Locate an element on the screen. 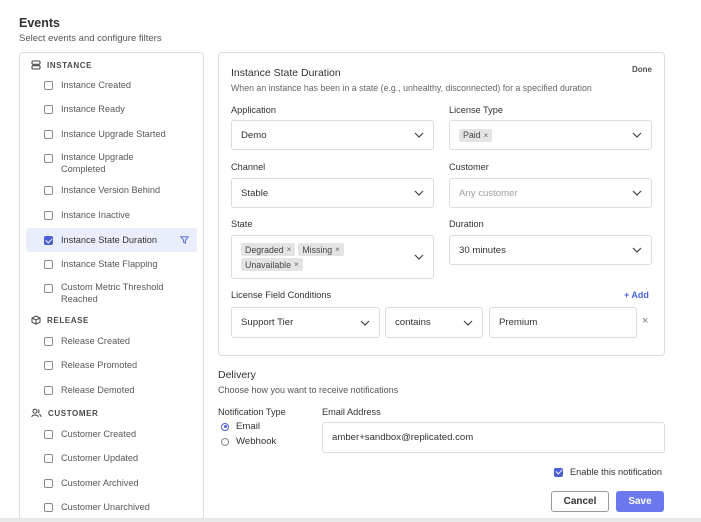  event-label: Release Promoted is located at coordinates (99, 365).